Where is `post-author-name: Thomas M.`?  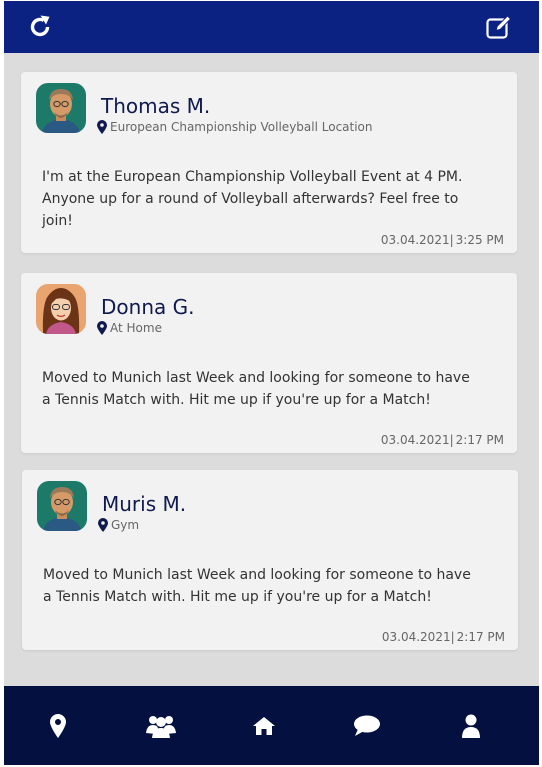
post-author-name: Thomas M. is located at coordinates (155, 106).